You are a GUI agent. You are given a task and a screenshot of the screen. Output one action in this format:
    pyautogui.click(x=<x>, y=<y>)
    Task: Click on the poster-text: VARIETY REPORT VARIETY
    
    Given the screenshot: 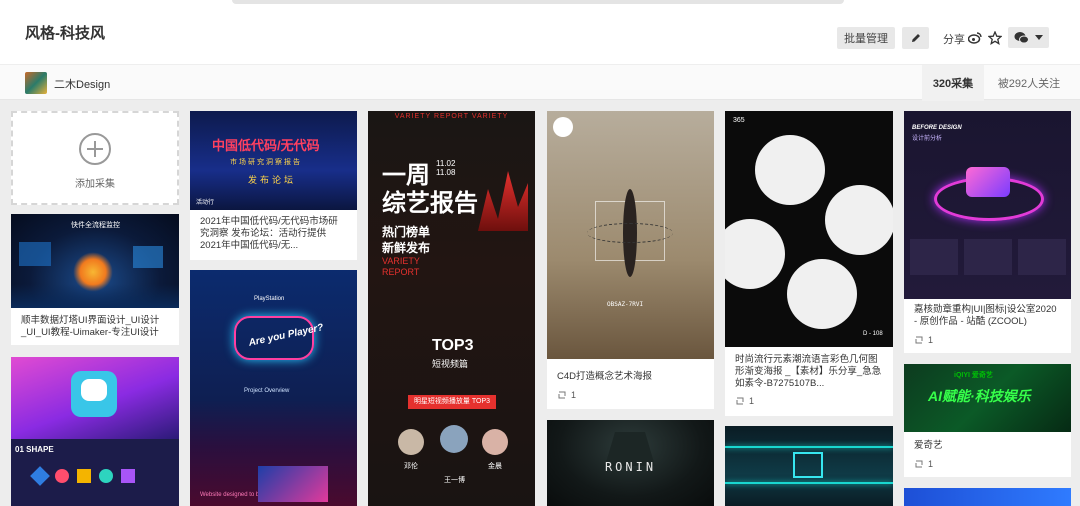 What is the action you would take?
    pyautogui.click(x=451, y=116)
    